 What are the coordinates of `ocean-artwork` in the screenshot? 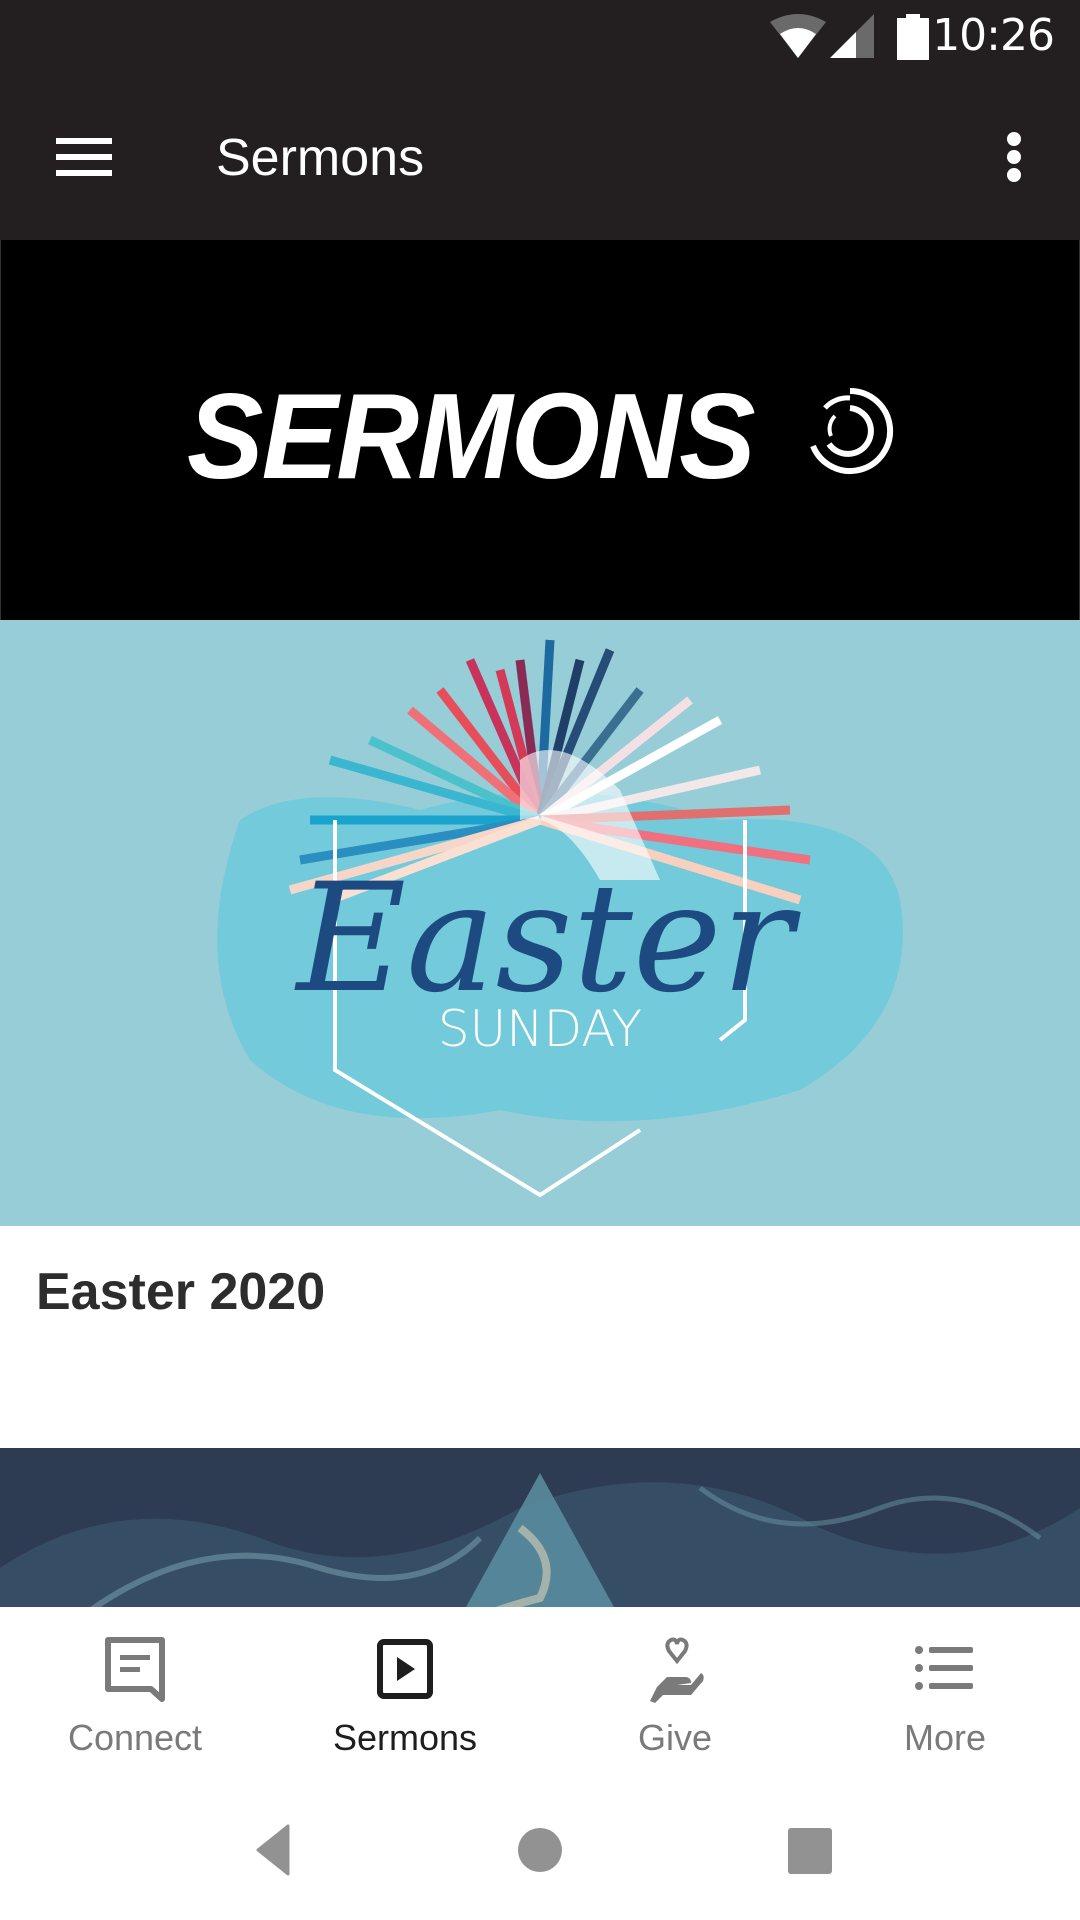 It's located at (540, 1528).